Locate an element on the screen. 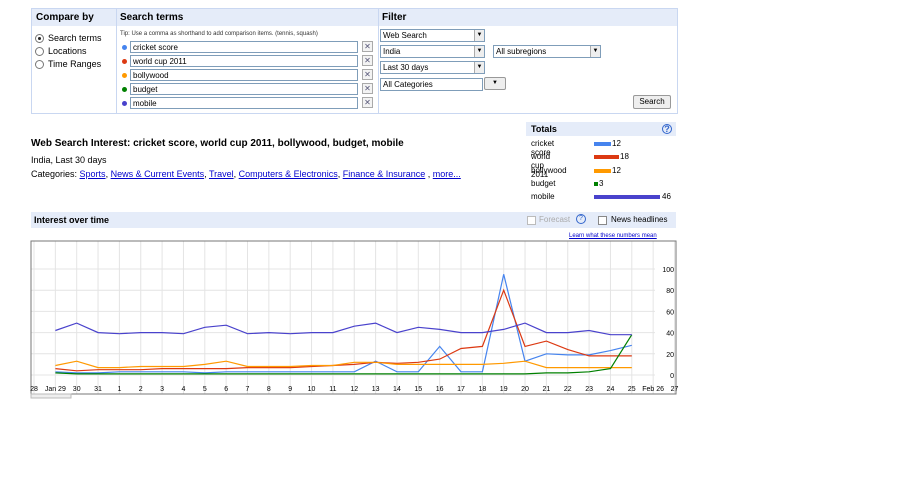 This screenshot has height=498, width=912. x-tick-label: 30 is located at coordinates (77, 389).